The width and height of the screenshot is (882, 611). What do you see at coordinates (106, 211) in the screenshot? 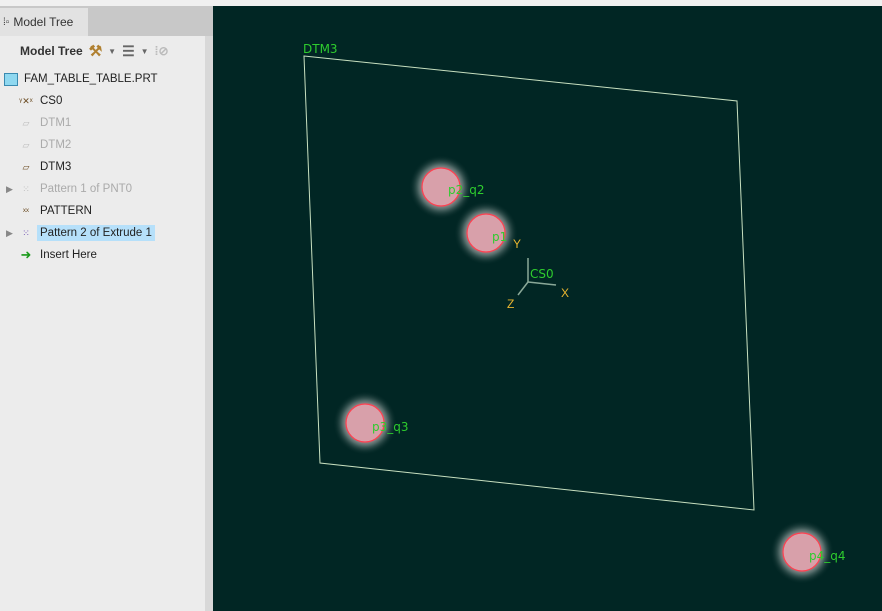
I see `tree-item-pattern: ˣˣ PATTERN` at bounding box center [106, 211].